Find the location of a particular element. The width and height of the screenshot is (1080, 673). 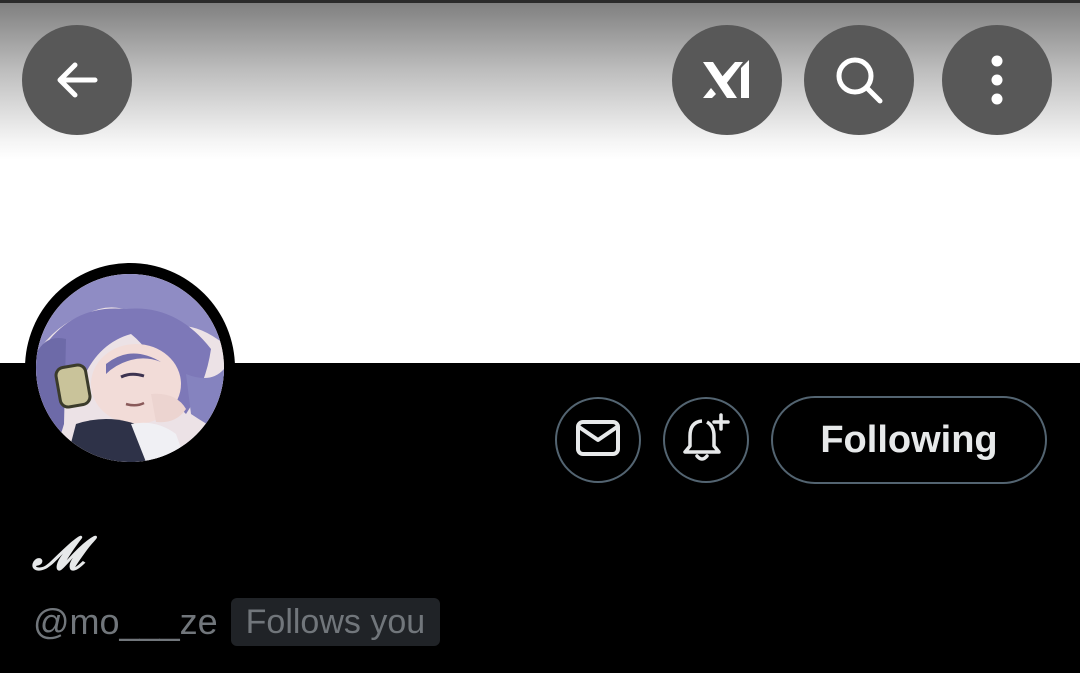

arrow-left-icon is located at coordinates (77, 80).